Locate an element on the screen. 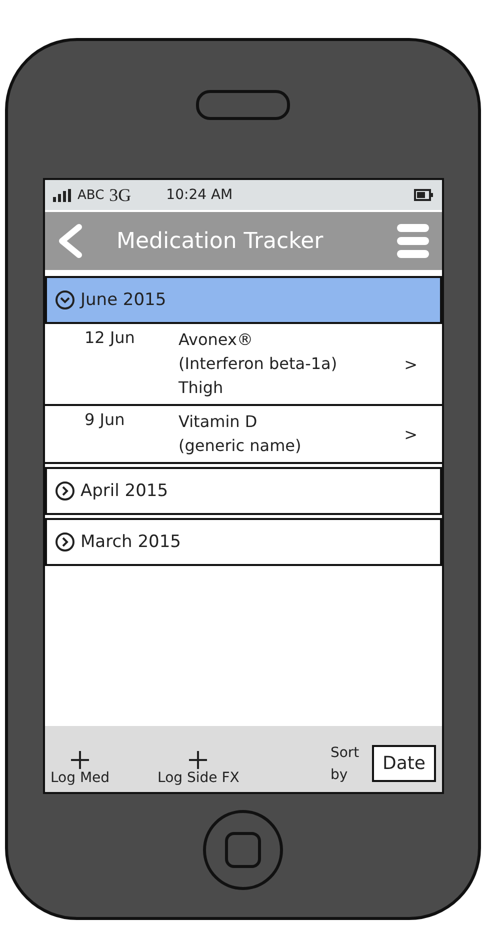 This screenshot has width=486, height=929. signal-icon is located at coordinates (62, 195).